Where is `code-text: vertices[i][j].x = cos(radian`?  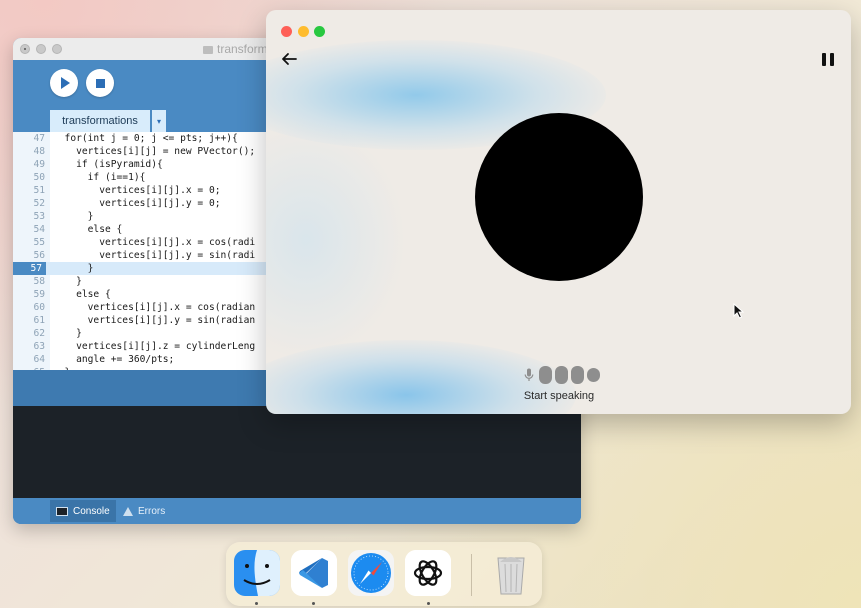
code-text: vertices[i][j].x = cos(radian is located at coordinates (154, 307).